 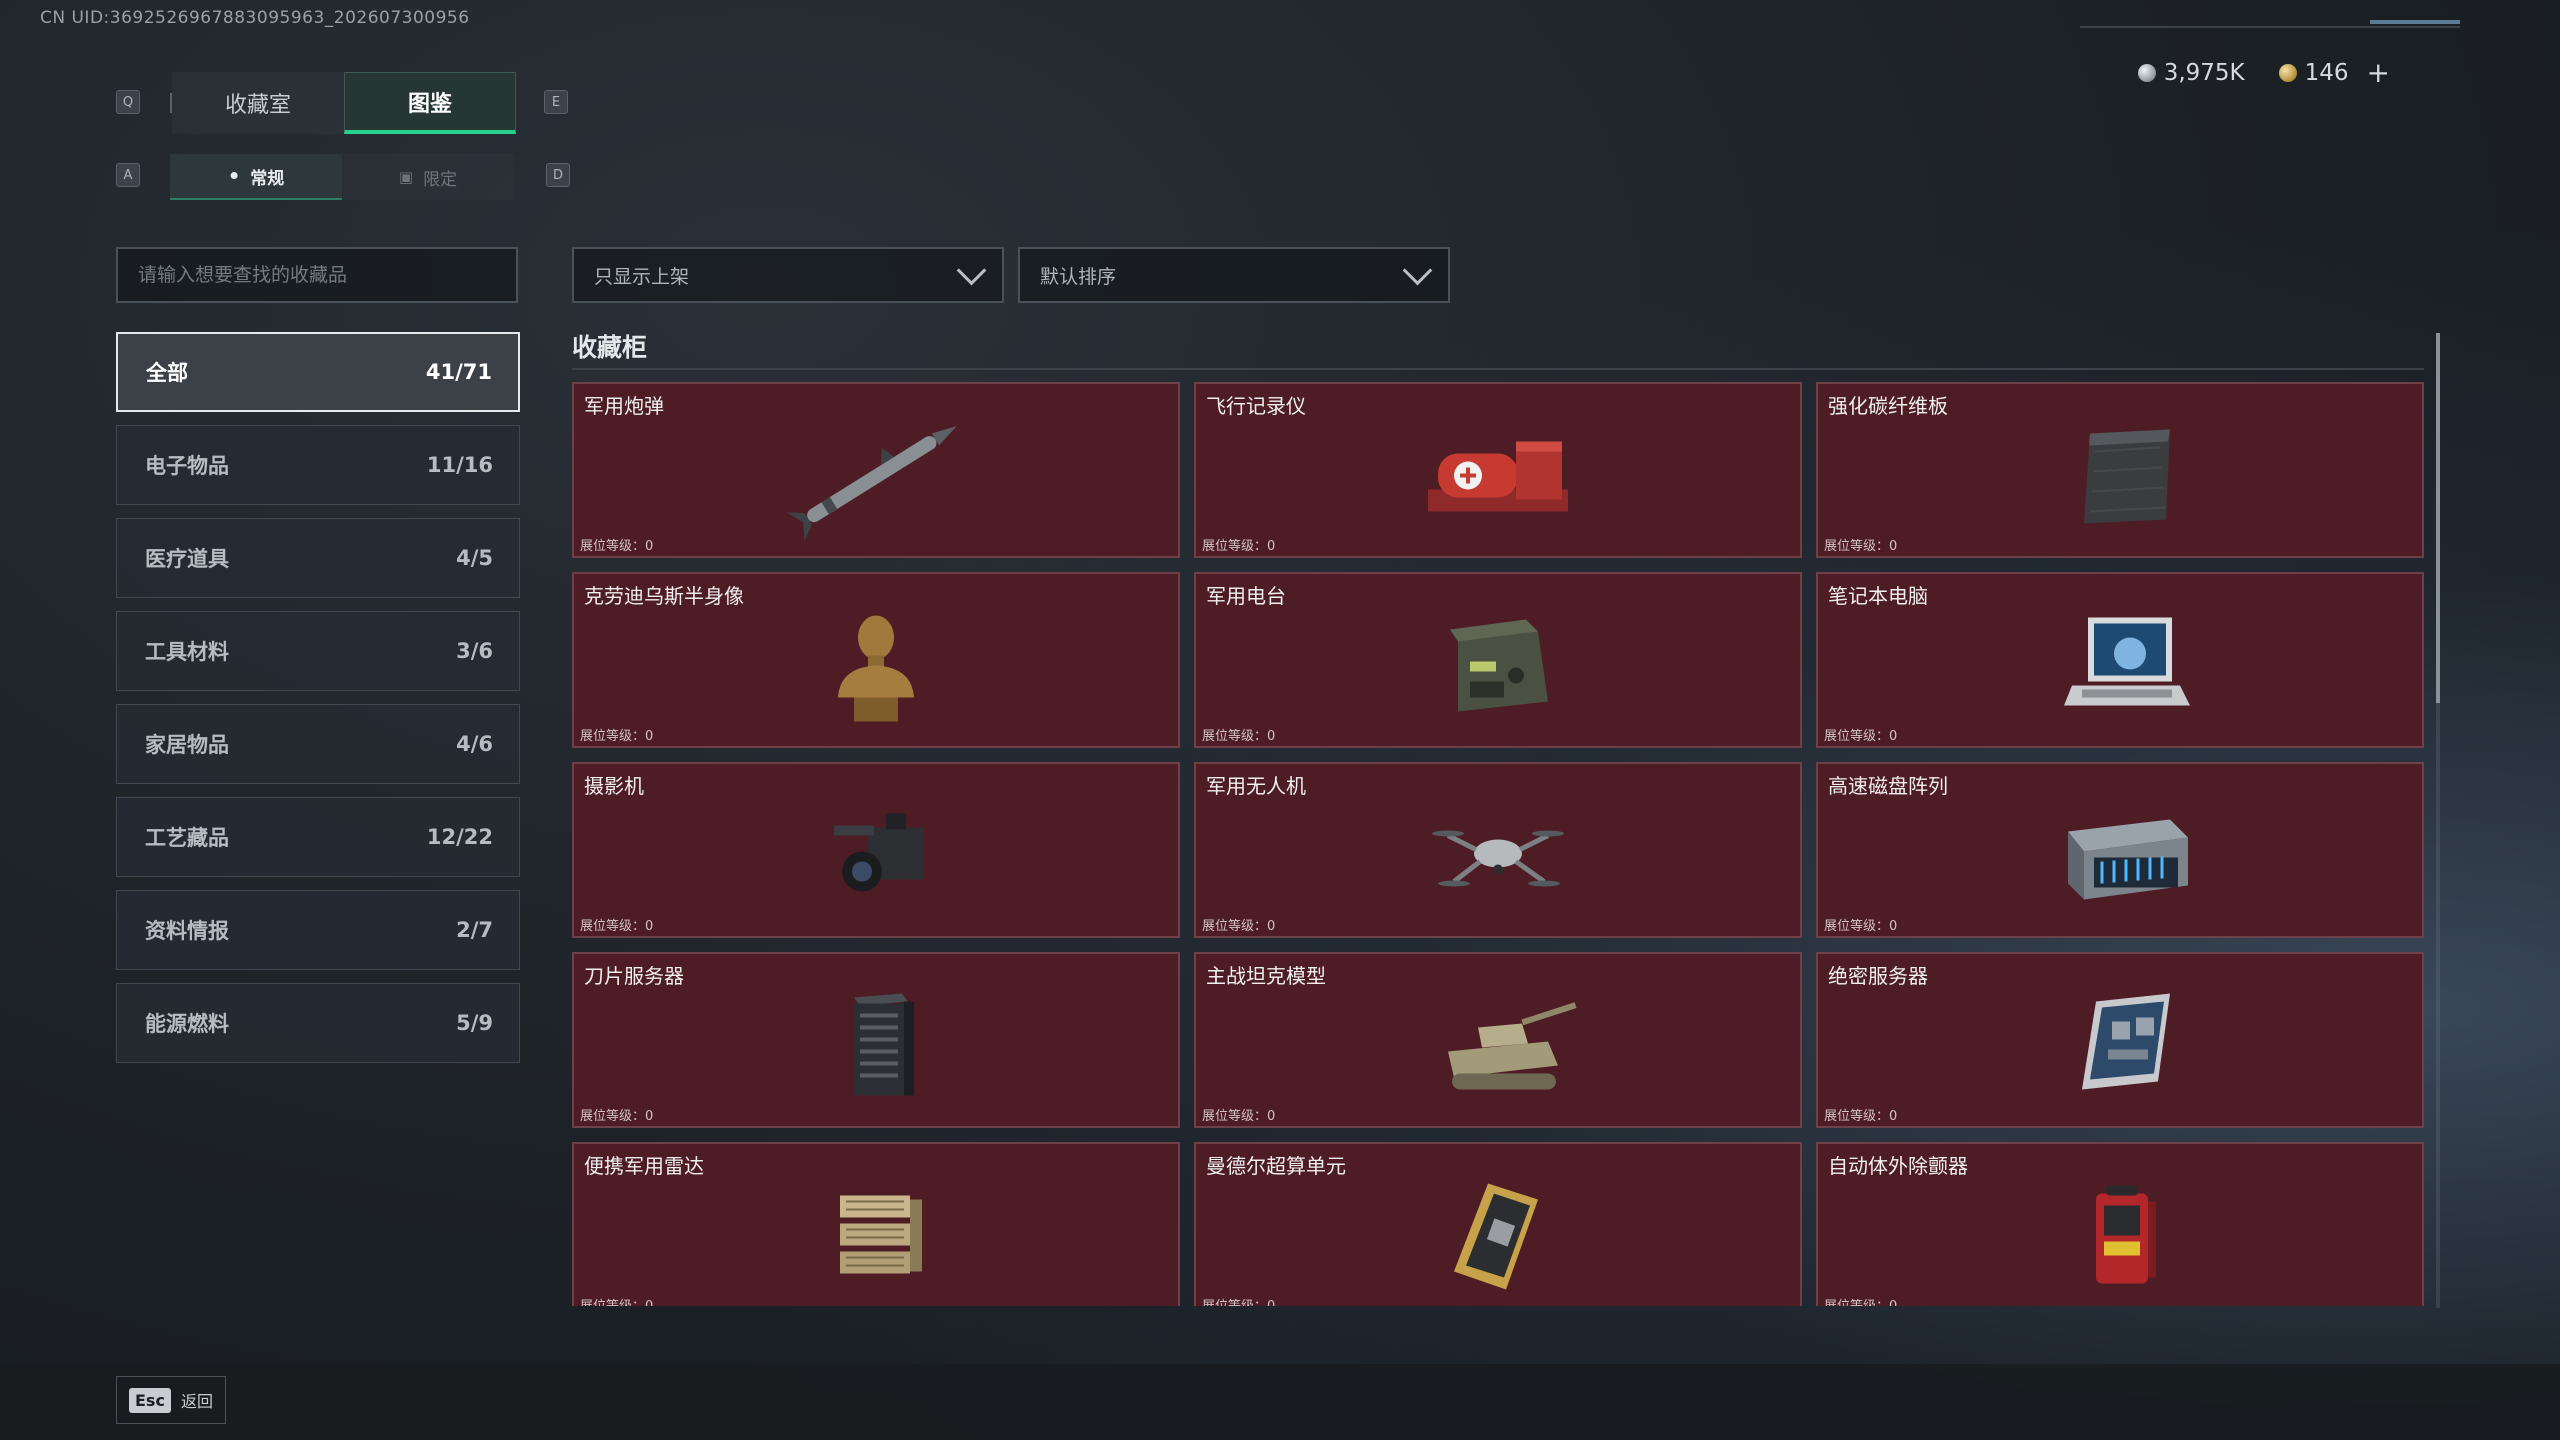 What do you see at coordinates (2270, 27) in the screenshot?
I see `header-decoration` at bounding box center [2270, 27].